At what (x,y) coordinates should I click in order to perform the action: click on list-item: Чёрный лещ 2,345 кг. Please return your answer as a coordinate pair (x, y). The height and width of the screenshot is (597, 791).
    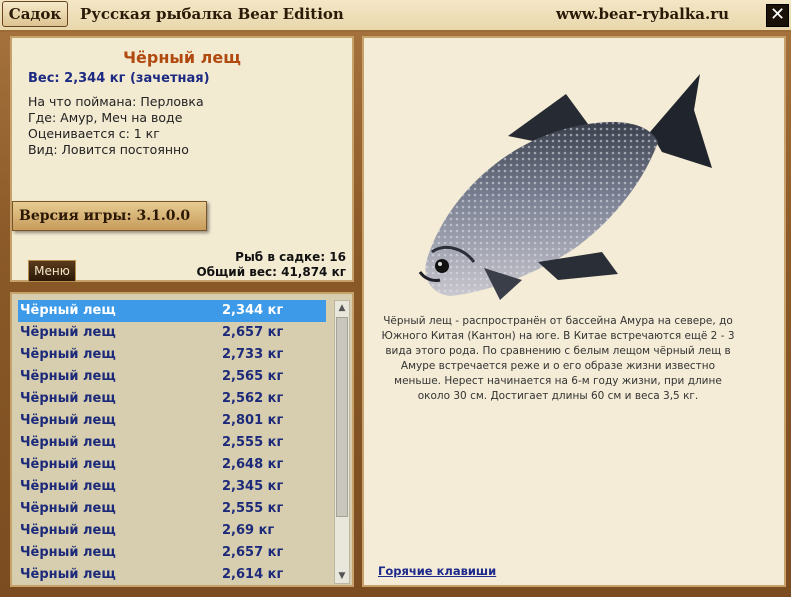
    Looking at the image, I should click on (172, 487).